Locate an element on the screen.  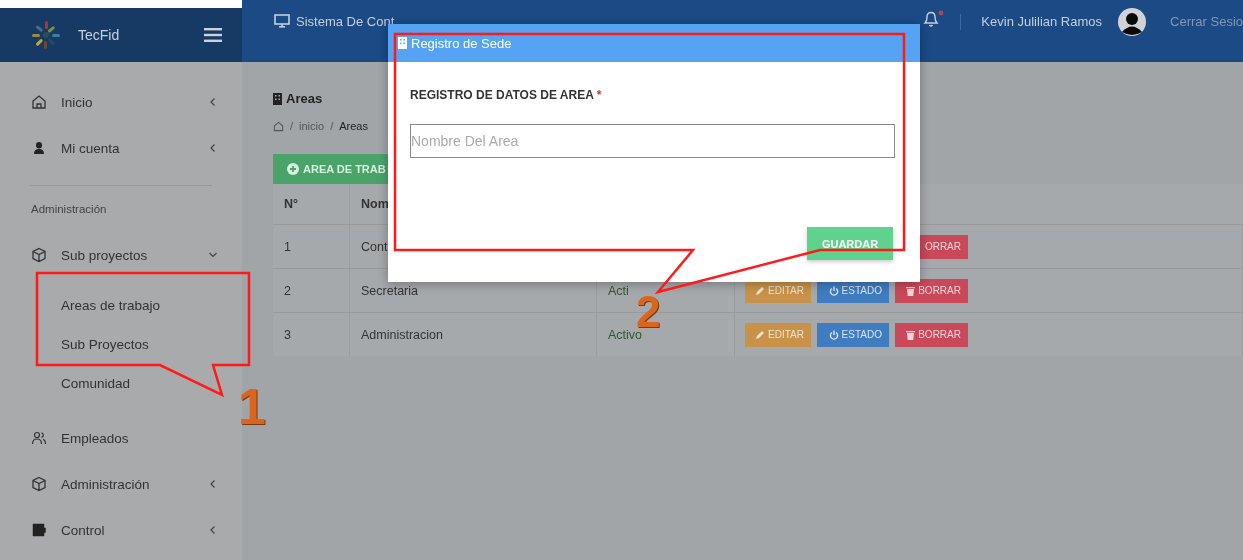
column-header: N° is located at coordinates (311, 204).